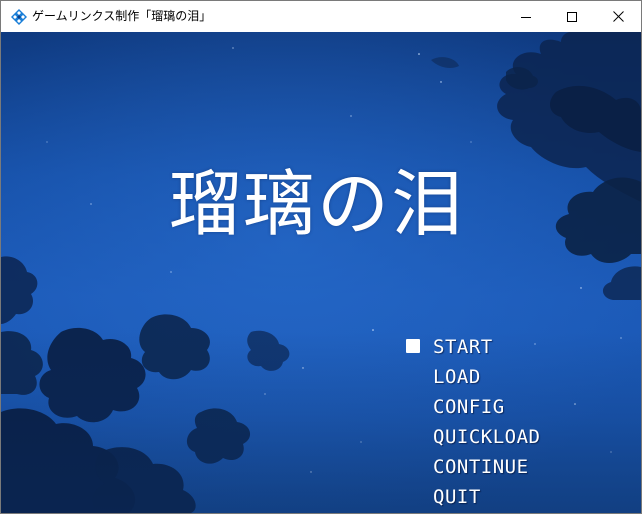  I want to click on selection-cursor-icon, so click(413, 346).